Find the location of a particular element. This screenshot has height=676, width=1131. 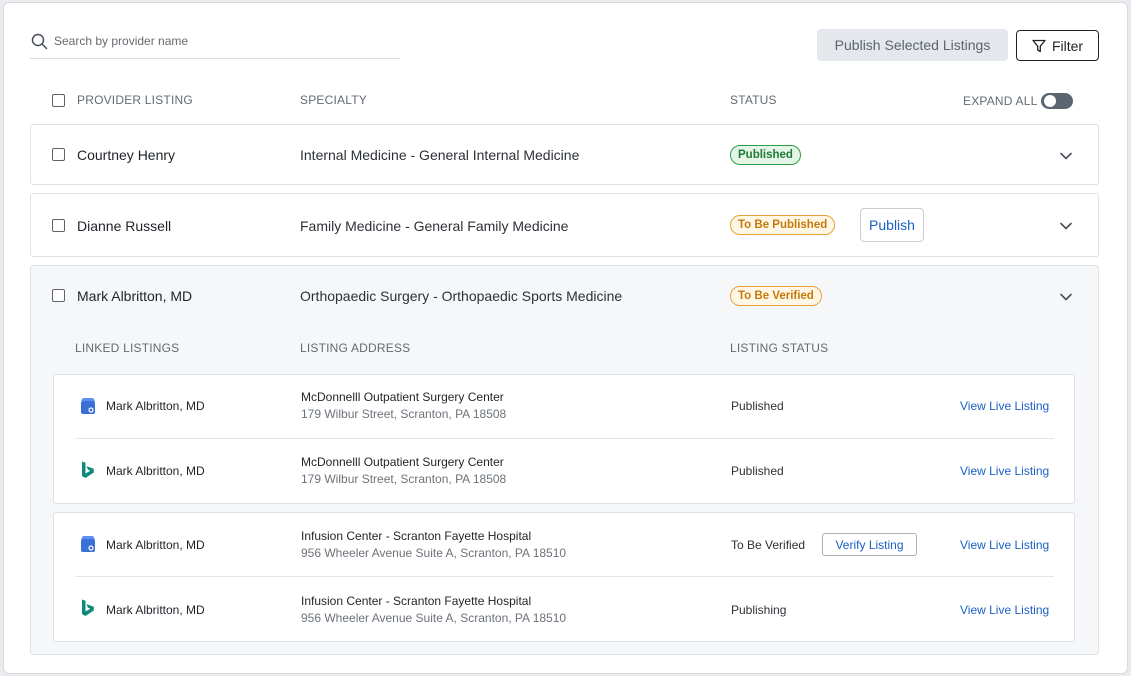

filter-button: Filter is located at coordinates (1057, 45).